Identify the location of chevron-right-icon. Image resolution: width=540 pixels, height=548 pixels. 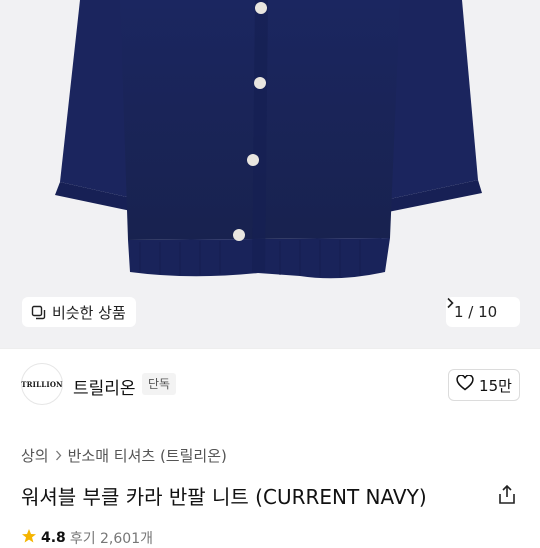
(58, 456).